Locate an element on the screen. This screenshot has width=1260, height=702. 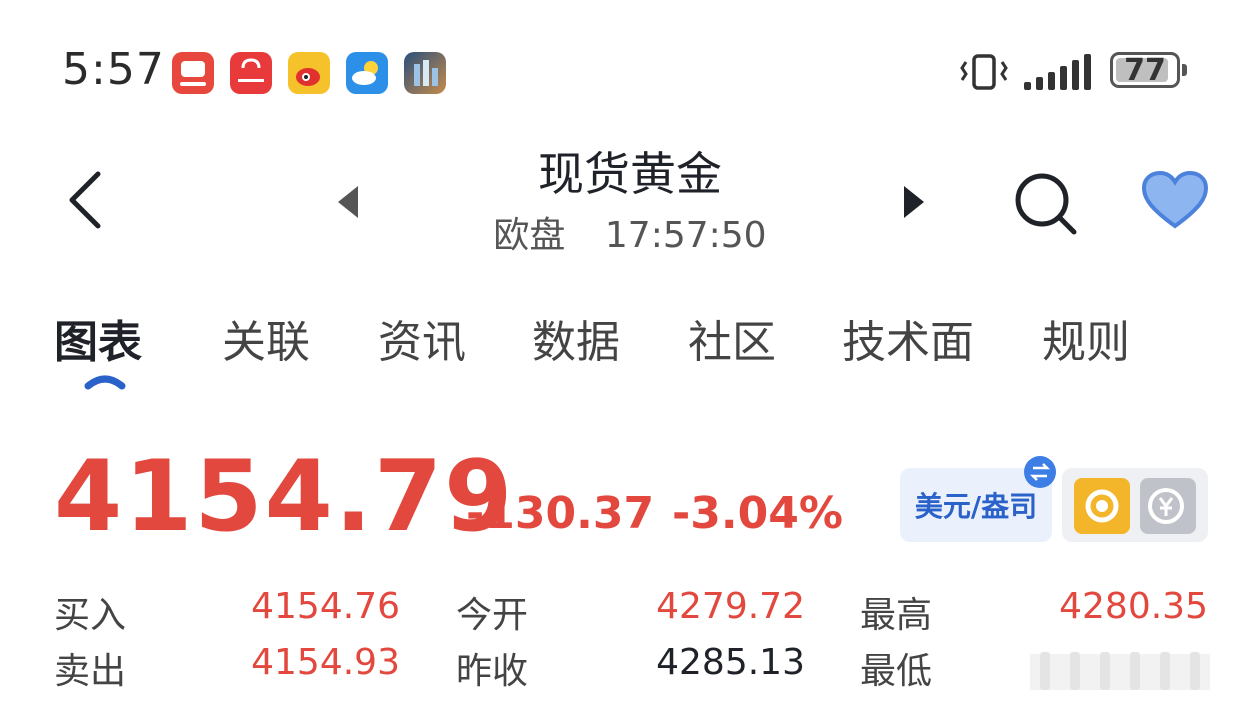
status-time: 5:57 is located at coordinates (113, 69).